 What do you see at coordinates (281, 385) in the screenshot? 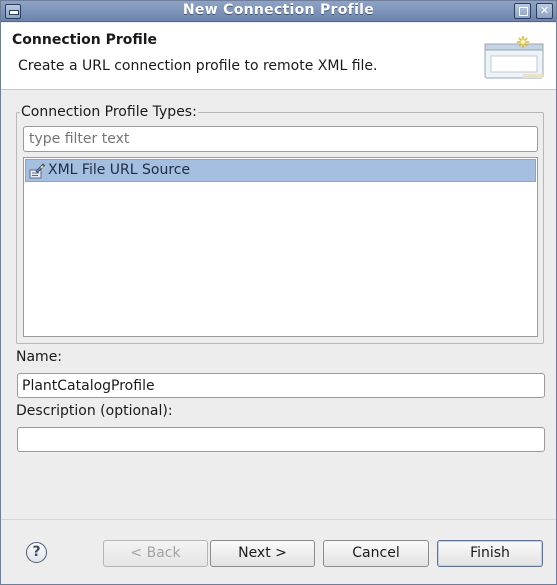
I see `name-field` at bounding box center [281, 385].